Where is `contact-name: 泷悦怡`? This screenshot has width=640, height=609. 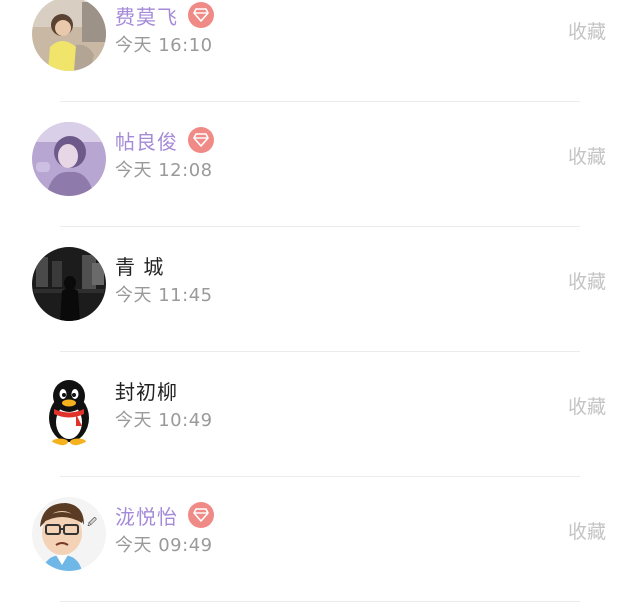 contact-name: 泷悦怡 is located at coordinates (146, 515).